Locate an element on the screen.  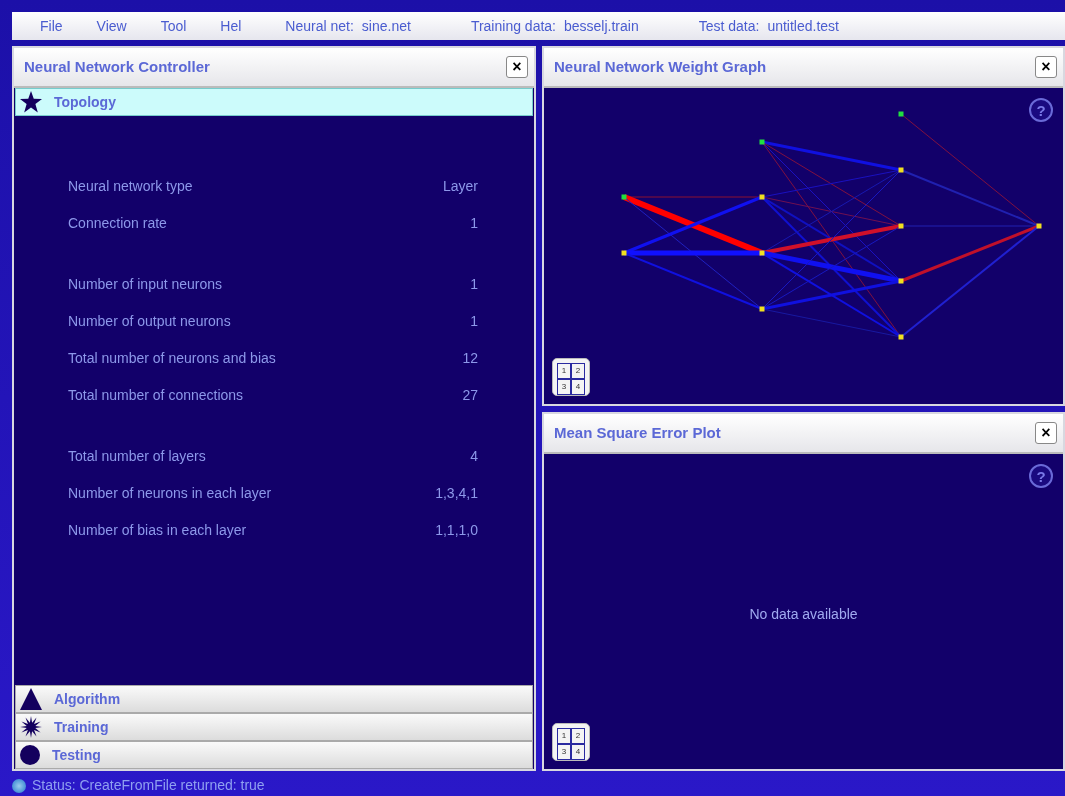
panel-title: Neural Network Controller is located at coordinates (117, 66).